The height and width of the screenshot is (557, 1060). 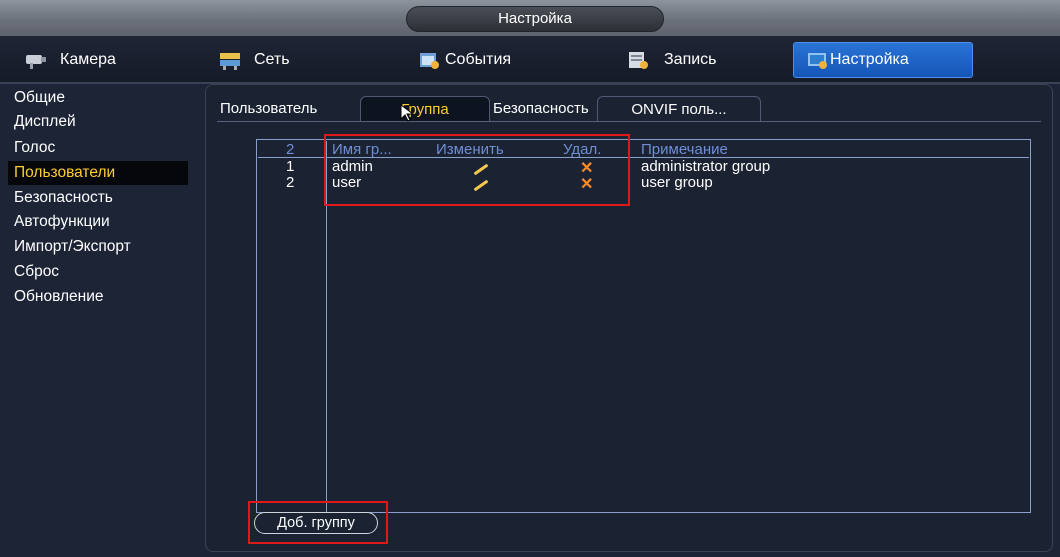 I want to click on tab-network-label: Сеть, so click(x=272, y=59).